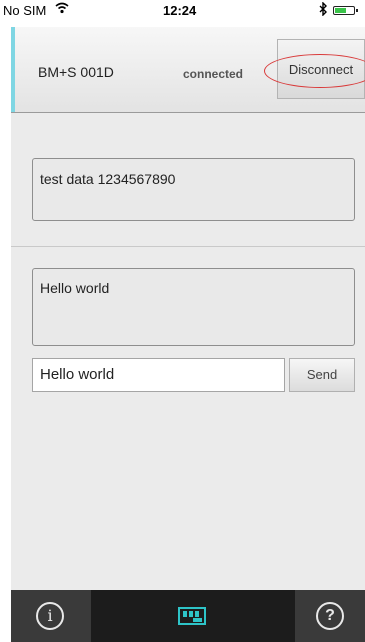  What do you see at coordinates (25, 10) in the screenshot?
I see `carrier-label: No SIM` at bounding box center [25, 10].